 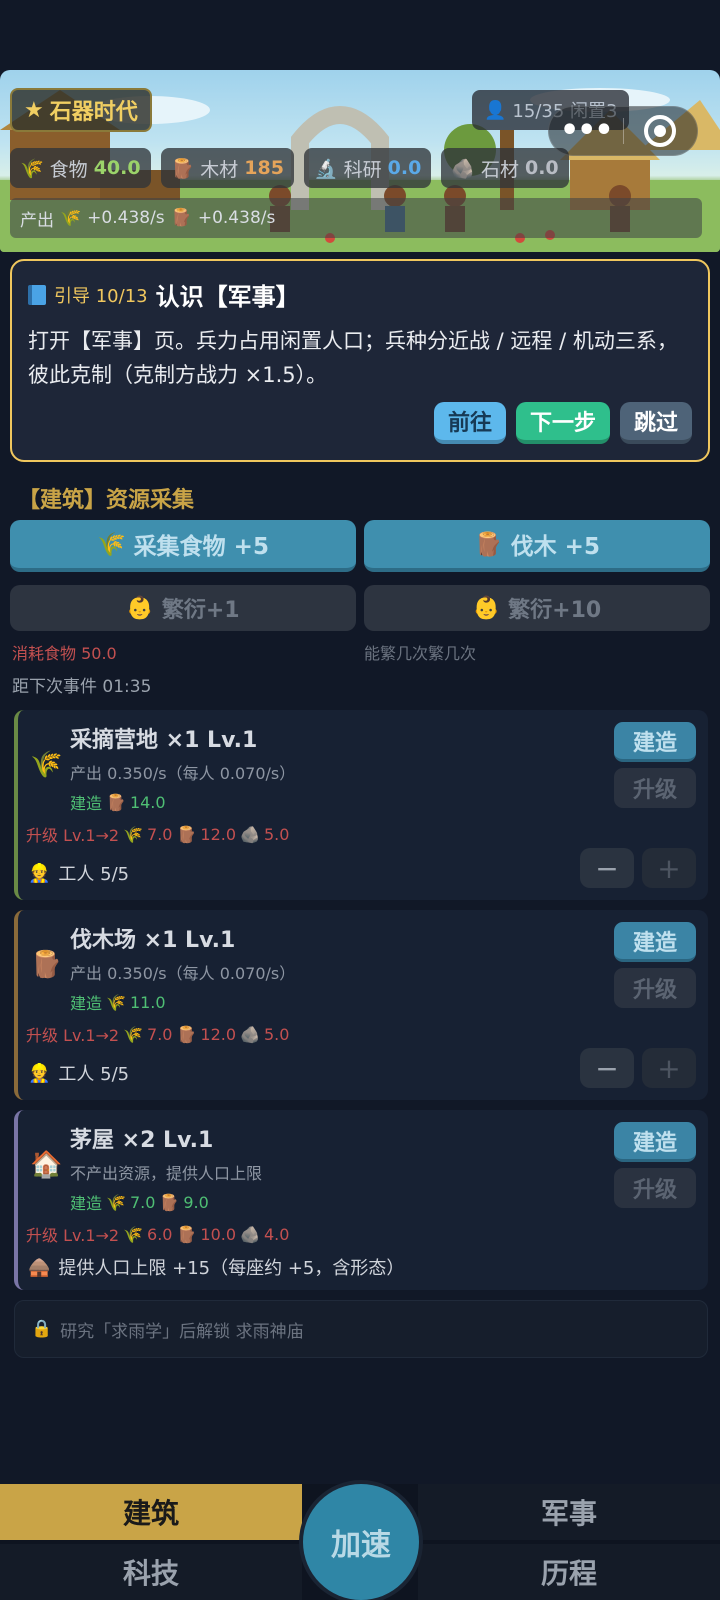 I want to click on resource-food: 🌾 食物 40.0, so click(x=80, y=168).